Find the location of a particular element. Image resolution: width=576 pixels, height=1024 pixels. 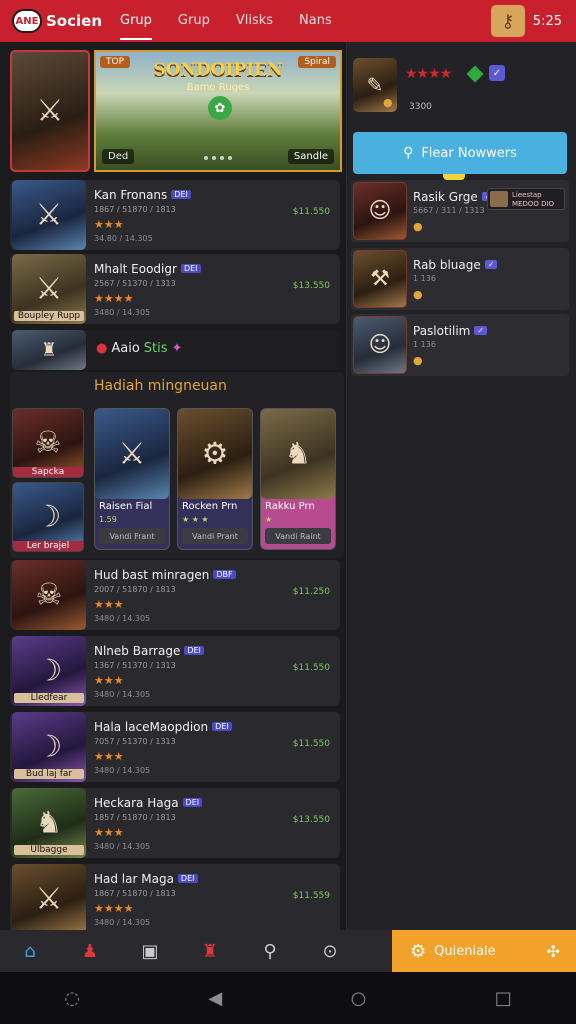

banner-button: Sandle is located at coordinates (310, 156).